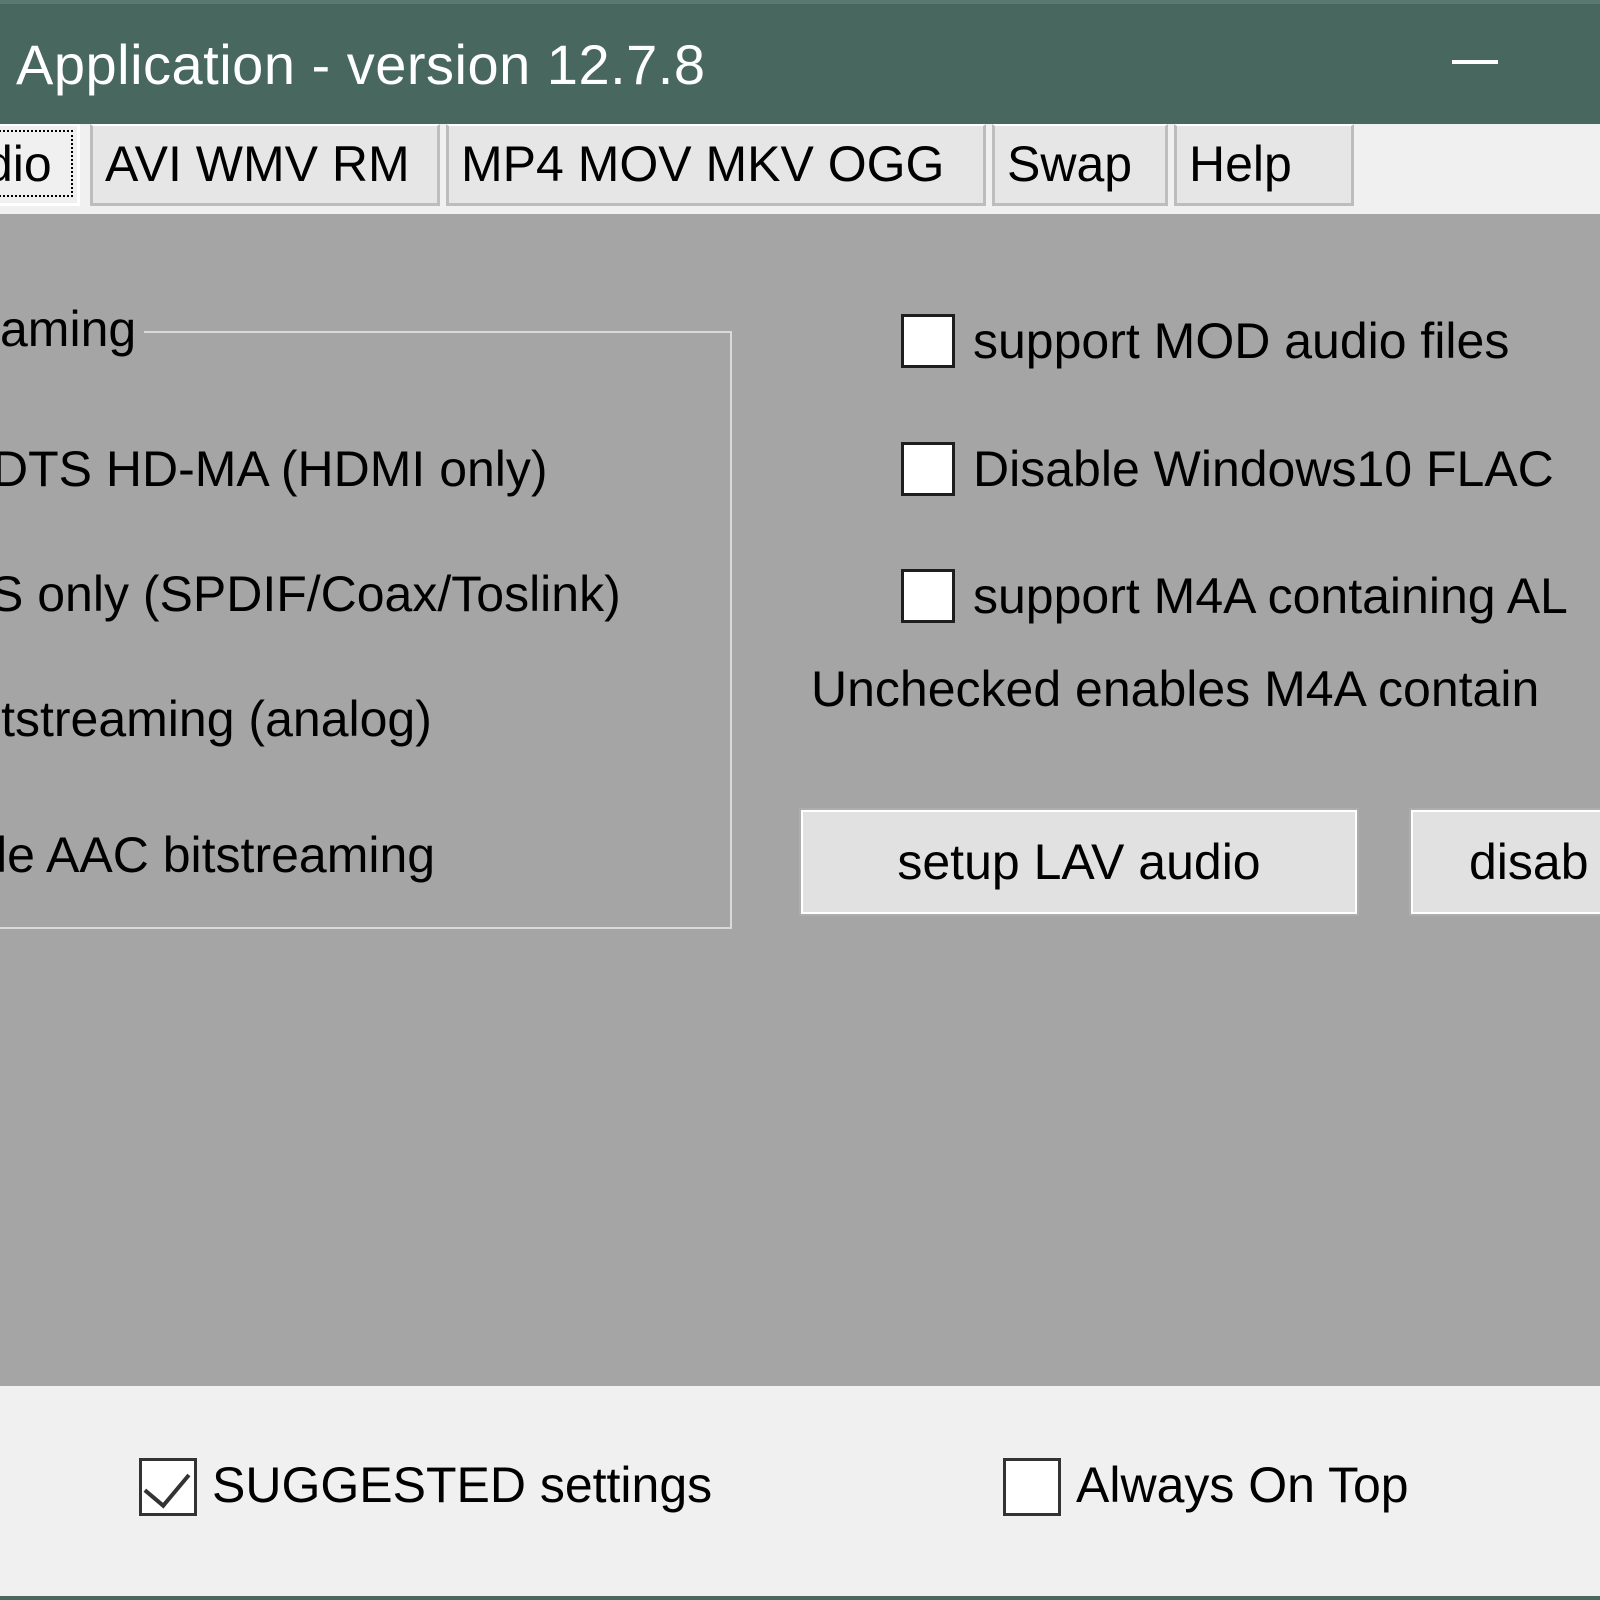 The image size is (1600, 1600). Describe the element at coordinates (216, 719) in the screenshot. I see `radio-no-bitstreaming: itstreaming (analog)` at that location.